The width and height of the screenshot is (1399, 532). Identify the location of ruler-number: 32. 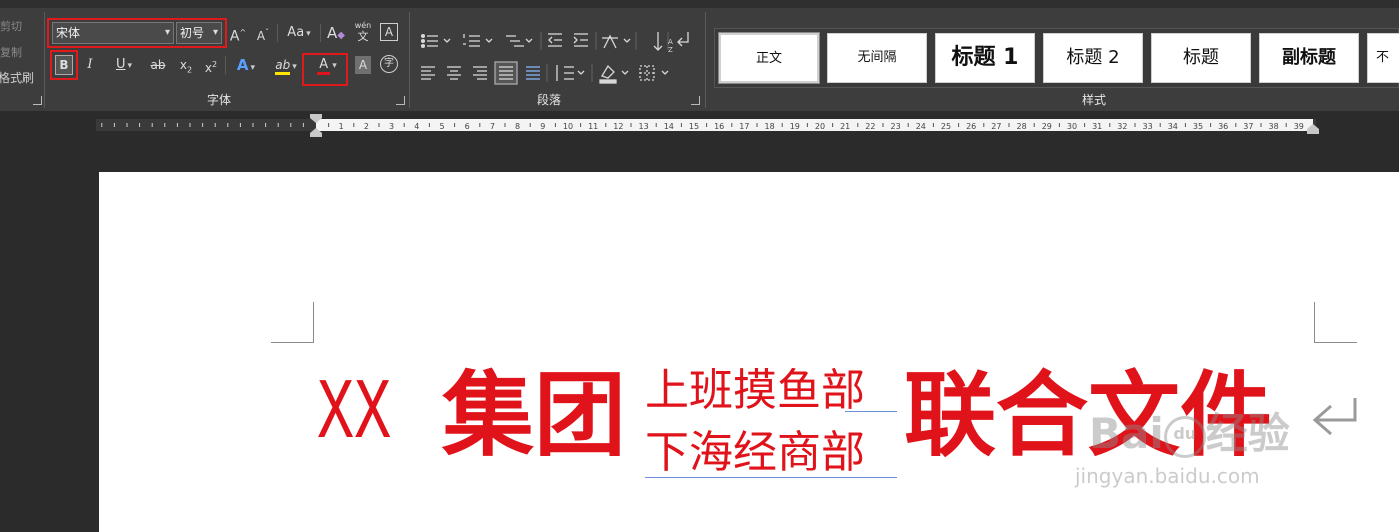
(1122, 126).